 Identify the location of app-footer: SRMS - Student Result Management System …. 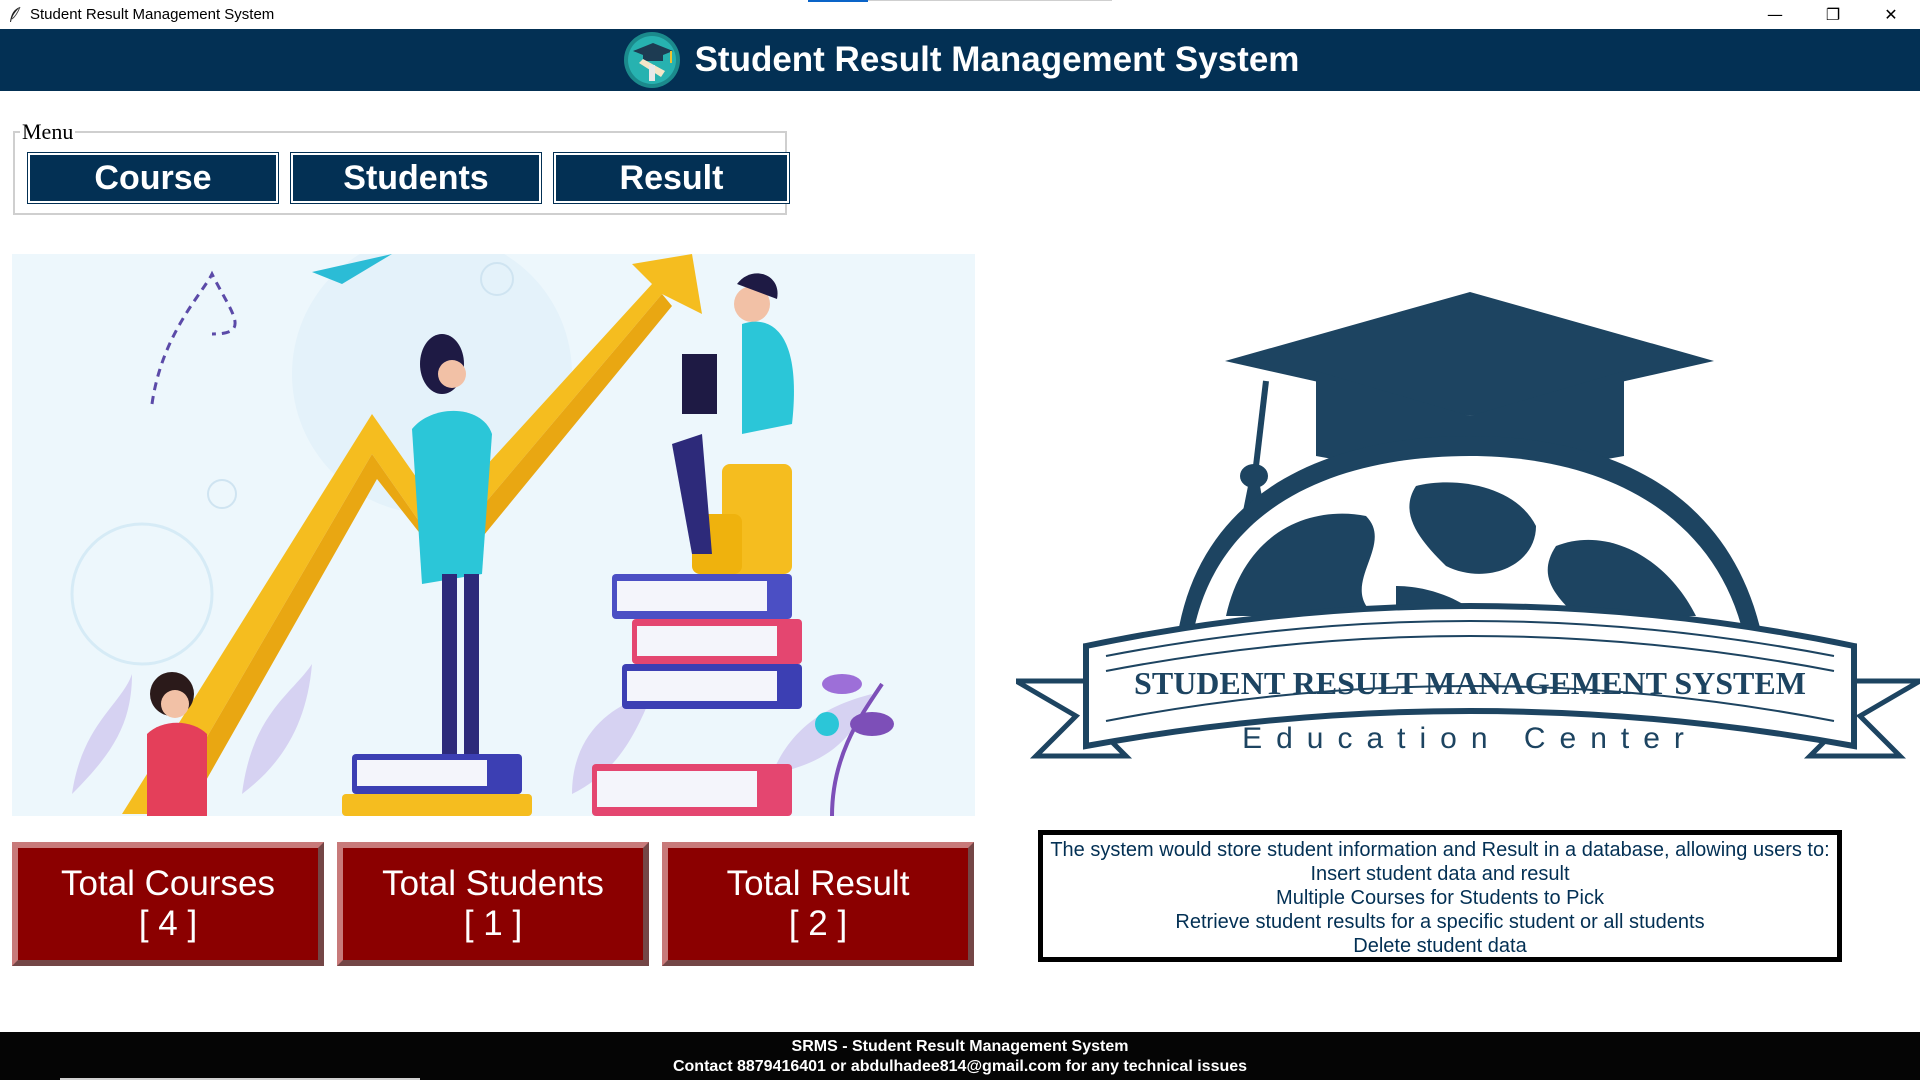
(960, 1056).